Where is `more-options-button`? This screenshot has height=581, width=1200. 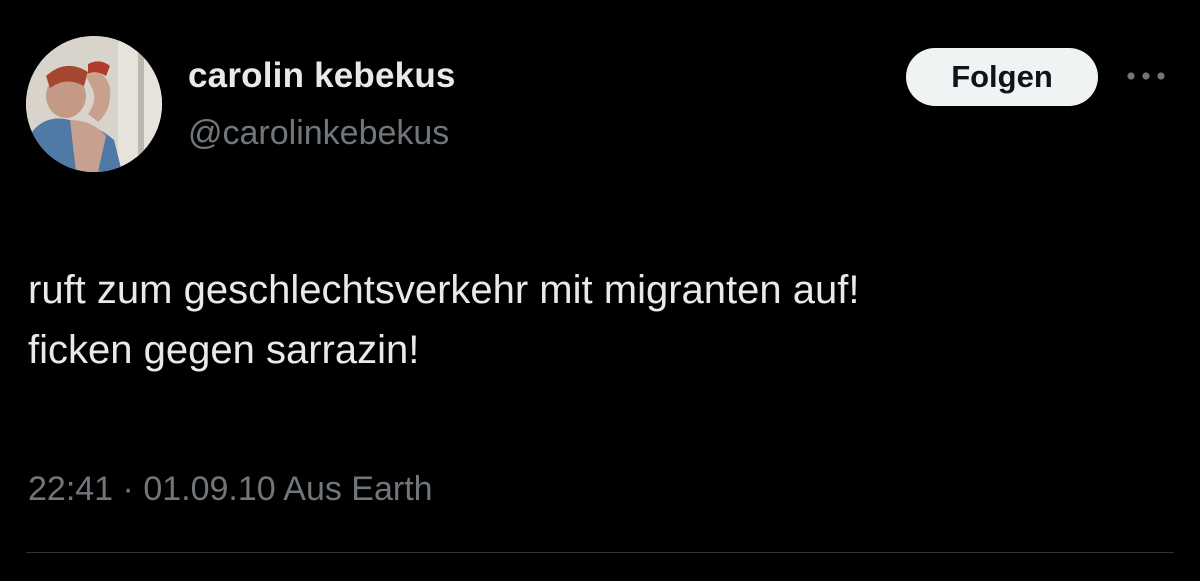
more-options-button is located at coordinates (1146, 76).